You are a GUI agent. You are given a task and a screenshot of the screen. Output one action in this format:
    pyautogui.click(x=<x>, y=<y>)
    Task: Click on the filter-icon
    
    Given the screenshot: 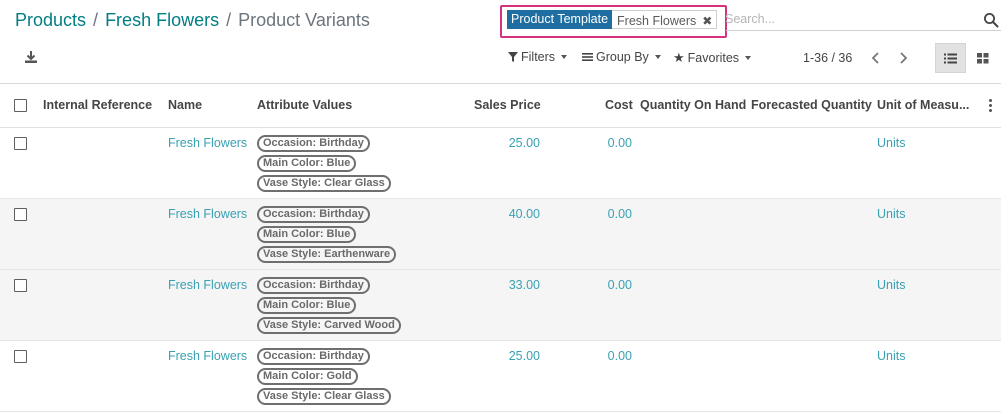 What is the action you would take?
    pyautogui.click(x=513, y=57)
    